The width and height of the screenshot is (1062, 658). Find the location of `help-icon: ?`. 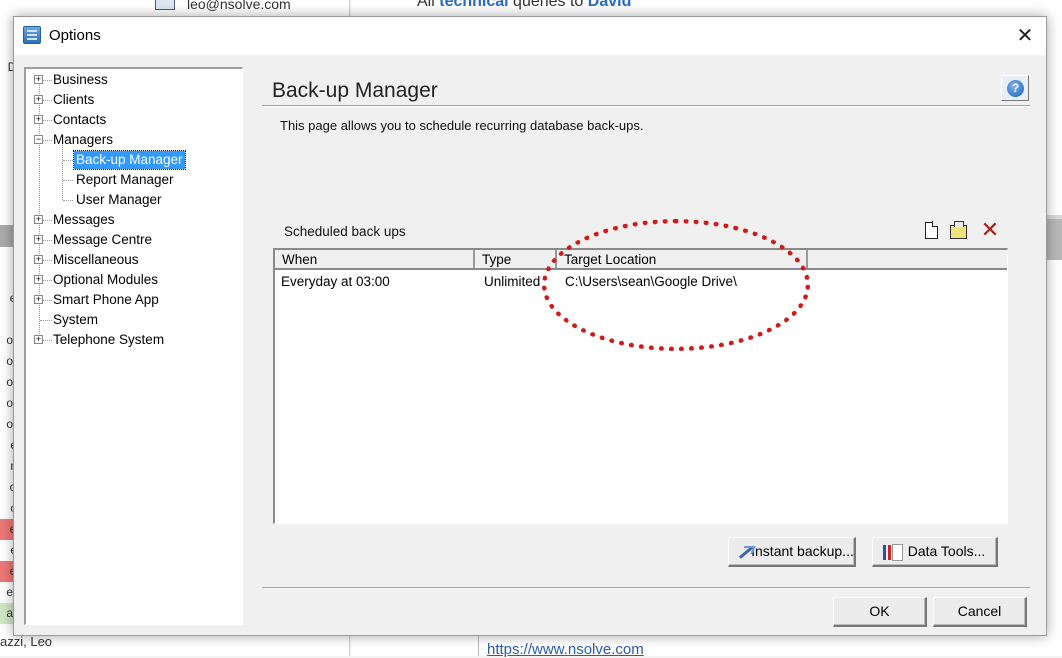

help-icon: ? is located at coordinates (1015, 88).